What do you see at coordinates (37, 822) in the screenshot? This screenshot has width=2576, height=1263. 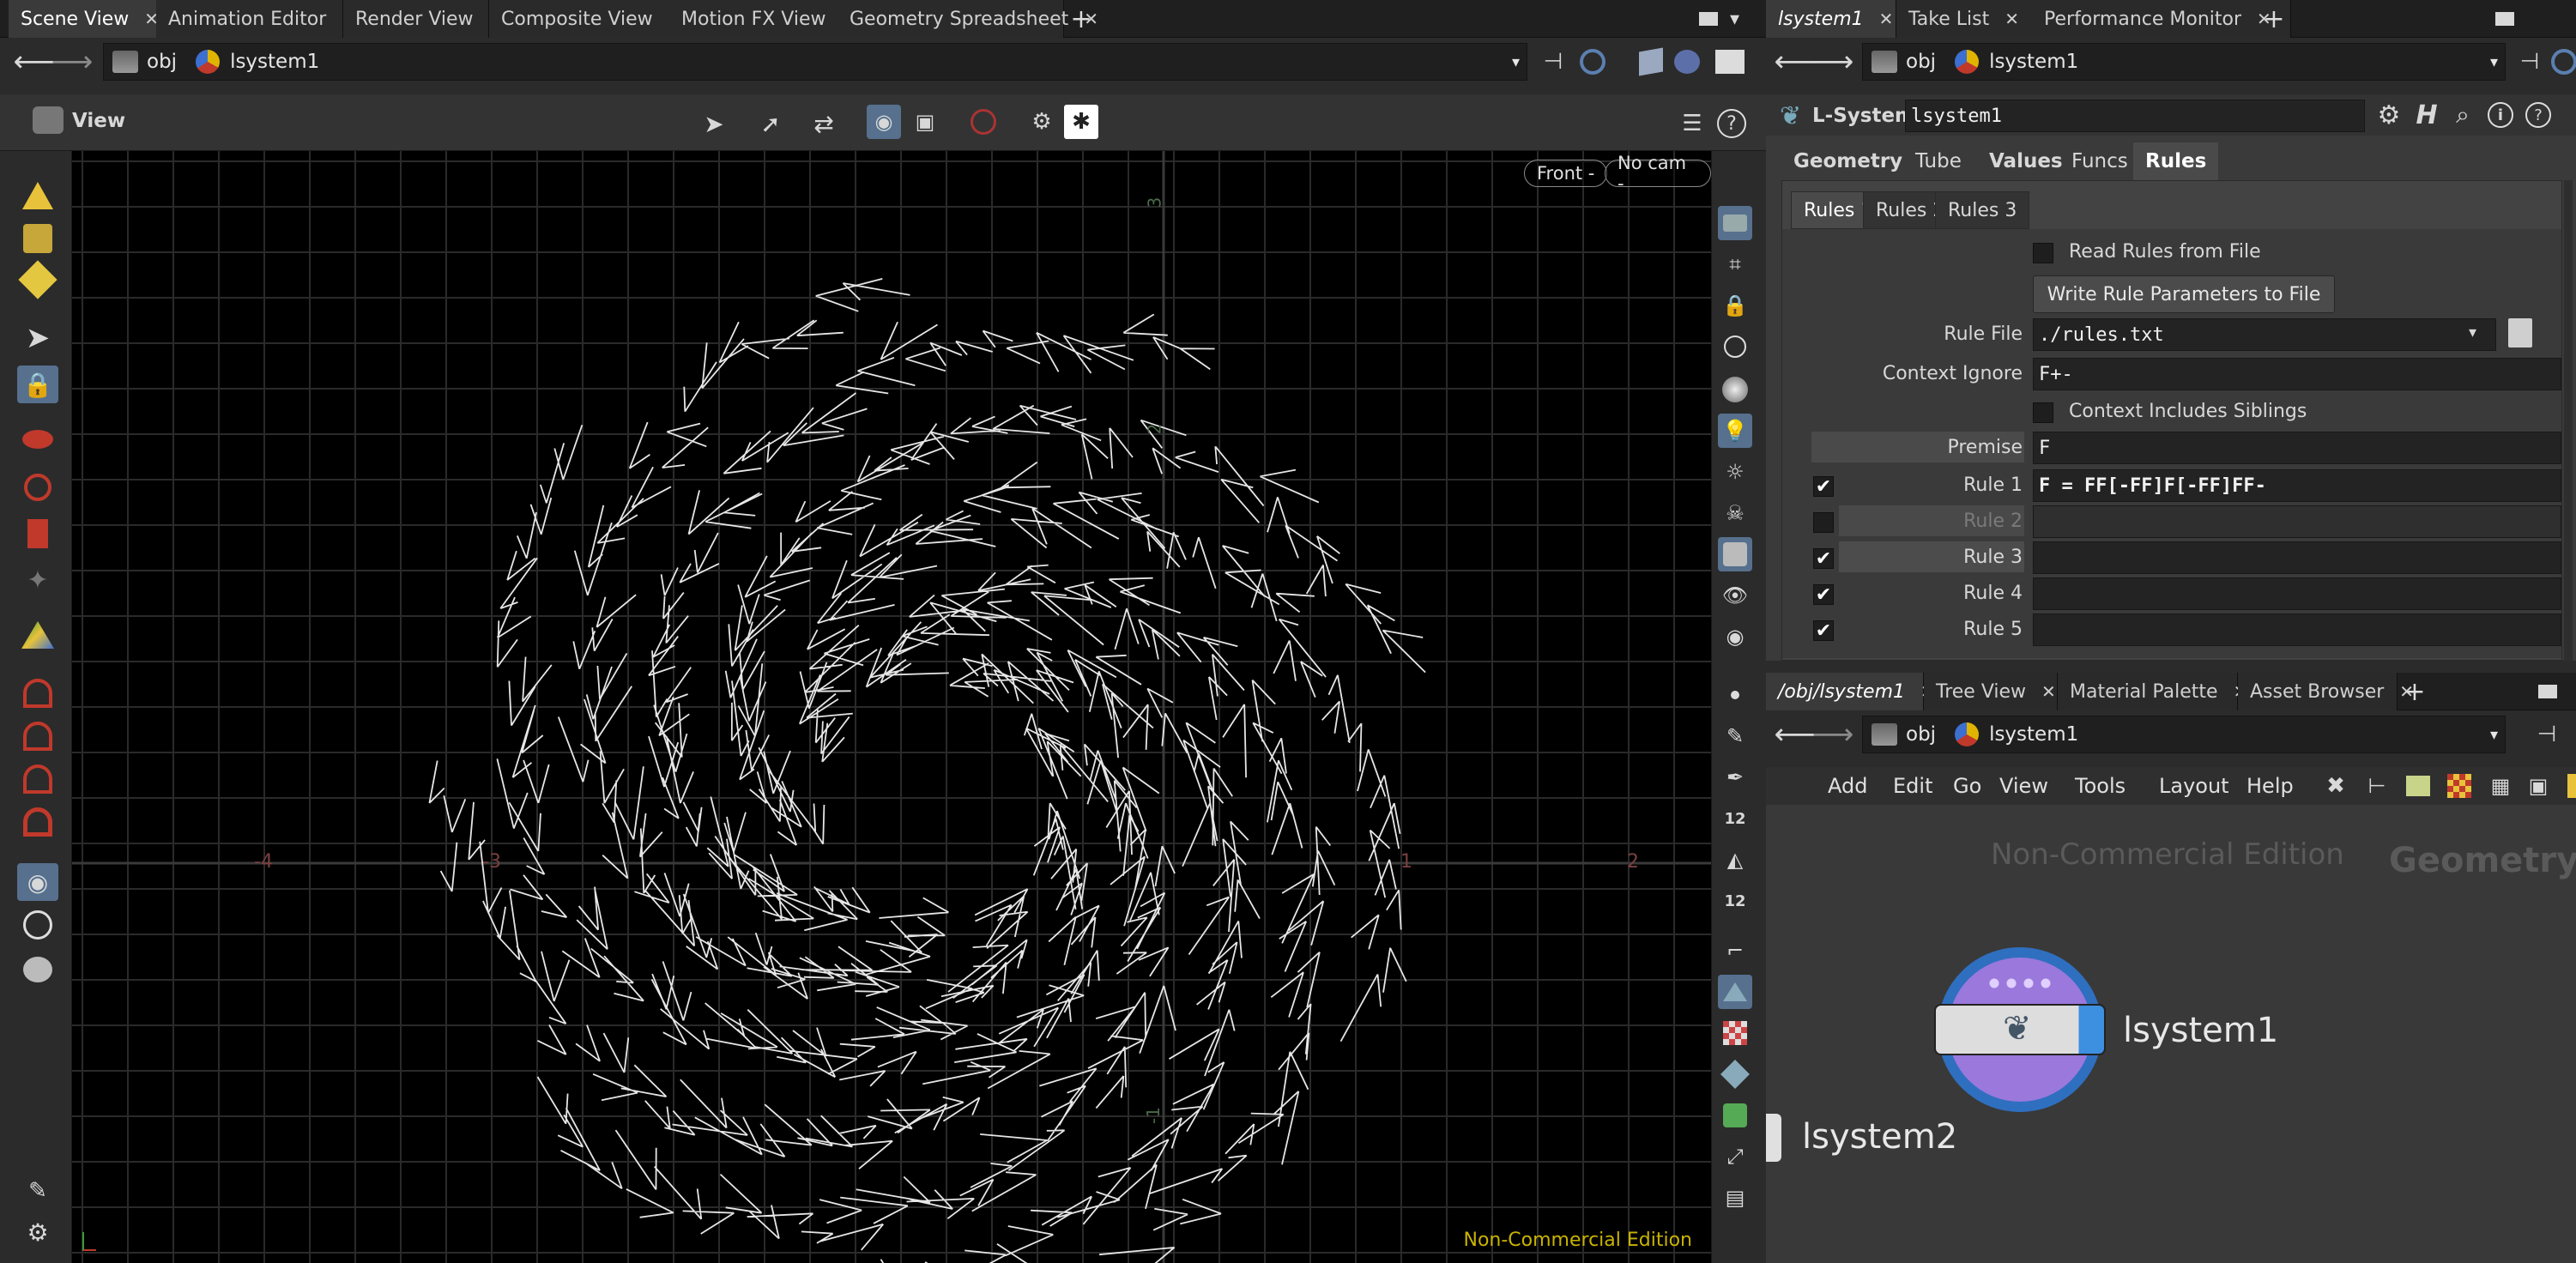 I see `snap-magnet-icon` at bounding box center [37, 822].